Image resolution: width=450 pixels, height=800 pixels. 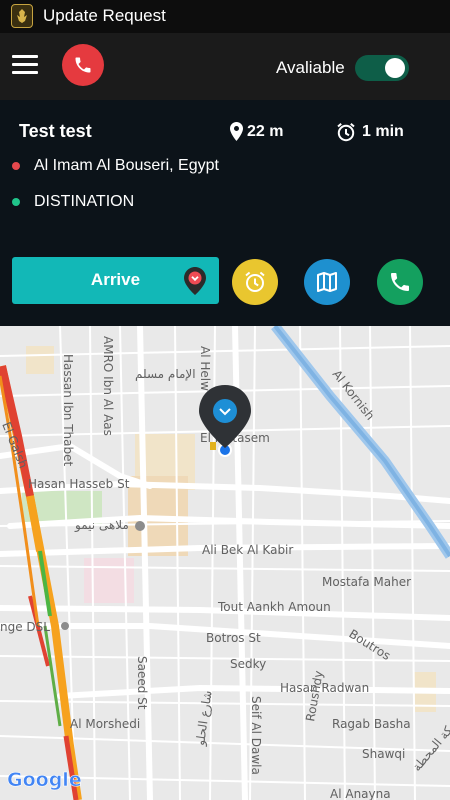 I want to click on map-label: Hassan Ibn Thabet, so click(x=68, y=410).